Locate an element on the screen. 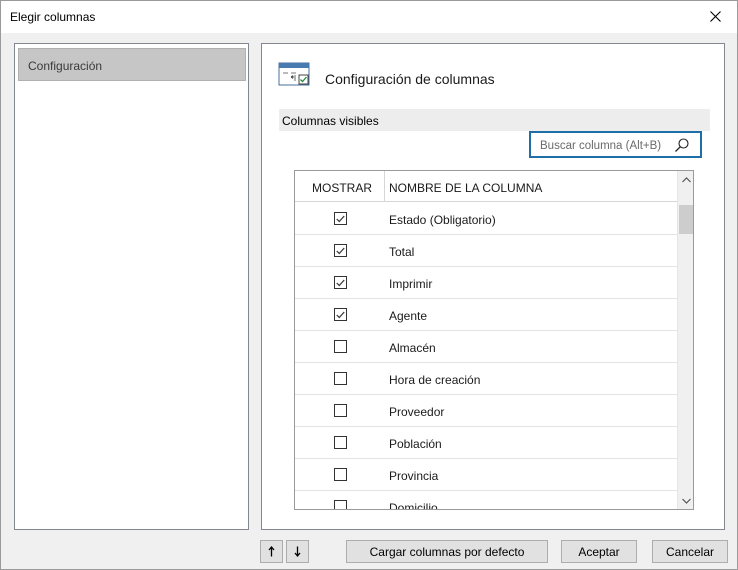 This screenshot has height=570, width=738. table-row: Población is located at coordinates (486, 443).